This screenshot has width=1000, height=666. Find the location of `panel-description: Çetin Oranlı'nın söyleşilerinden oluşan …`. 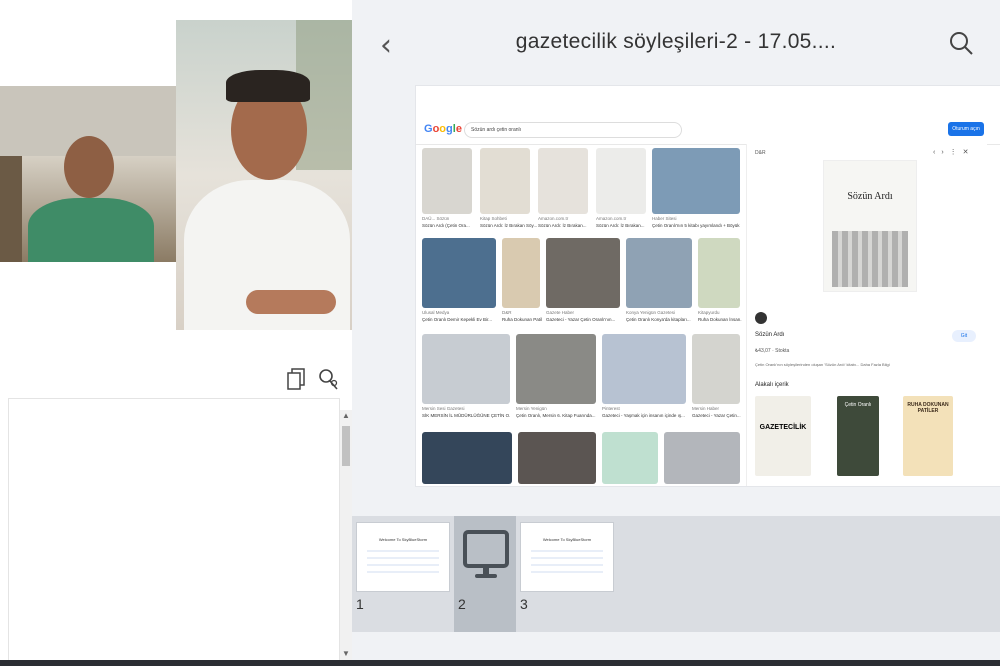

panel-description: Çetin Oranlı'nın söyleşilerinden oluşan … is located at coordinates (822, 364).